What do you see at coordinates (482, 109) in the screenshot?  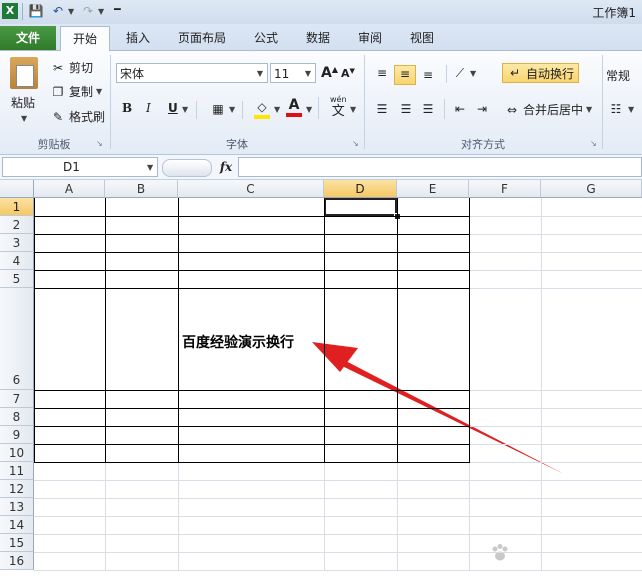 I see `increase-indent-icon: ⇥` at bounding box center [482, 109].